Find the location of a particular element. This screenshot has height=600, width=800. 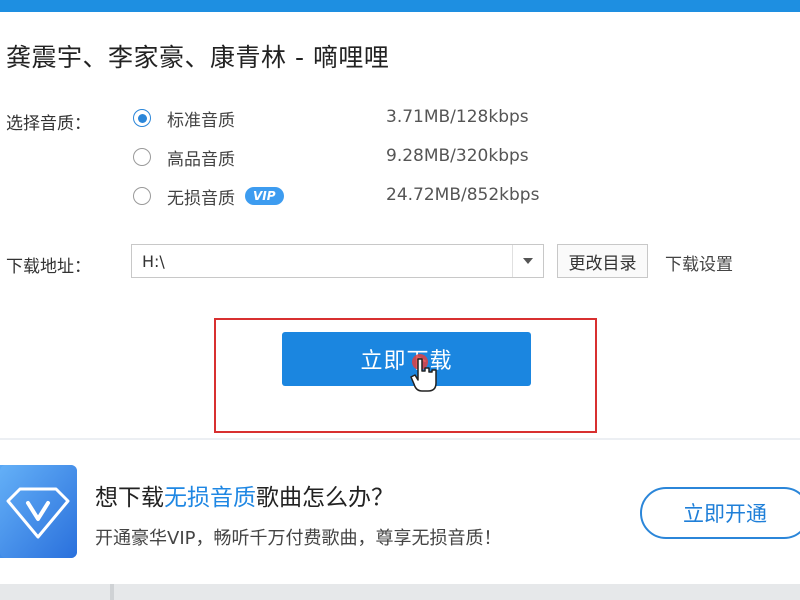

quality-size-high: 9.28MB/320kbps is located at coordinates (457, 156).